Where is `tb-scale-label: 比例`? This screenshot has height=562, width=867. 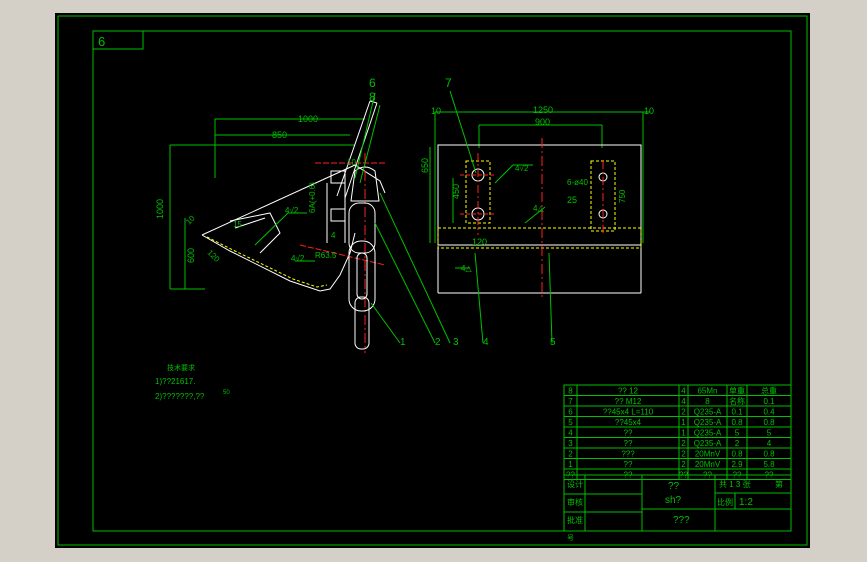
tb-scale-label: 比例 is located at coordinates (725, 502).